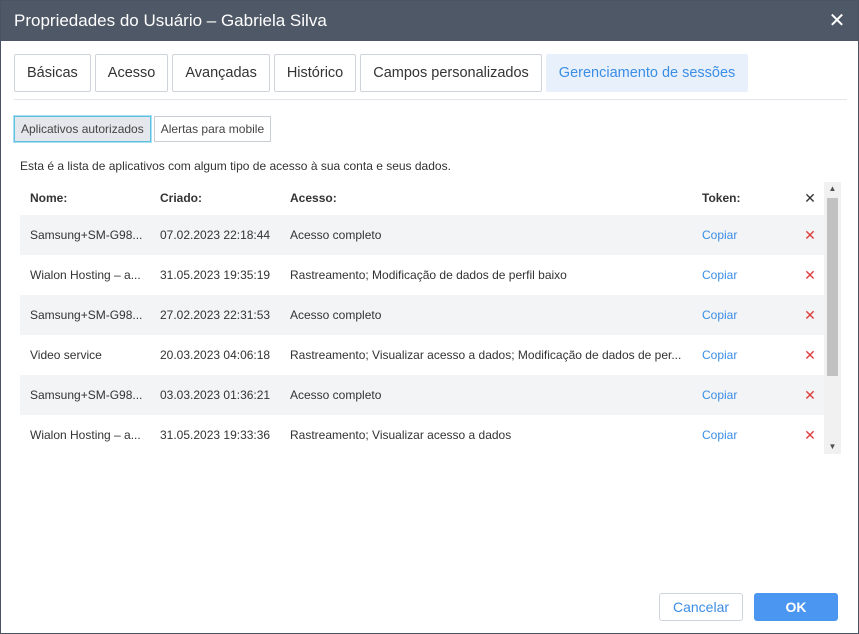 The image size is (859, 634). Describe the element at coordinates (215, 315) in the screenshot. I see `row-created: 27.02.2023 22:31:53` at that location.